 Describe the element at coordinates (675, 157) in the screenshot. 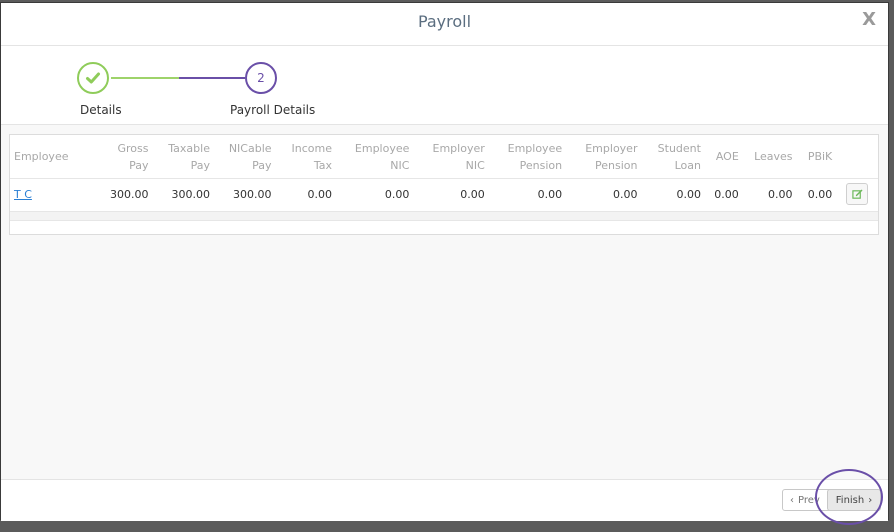

I see `col-student-loan: Student Loan` at that location.